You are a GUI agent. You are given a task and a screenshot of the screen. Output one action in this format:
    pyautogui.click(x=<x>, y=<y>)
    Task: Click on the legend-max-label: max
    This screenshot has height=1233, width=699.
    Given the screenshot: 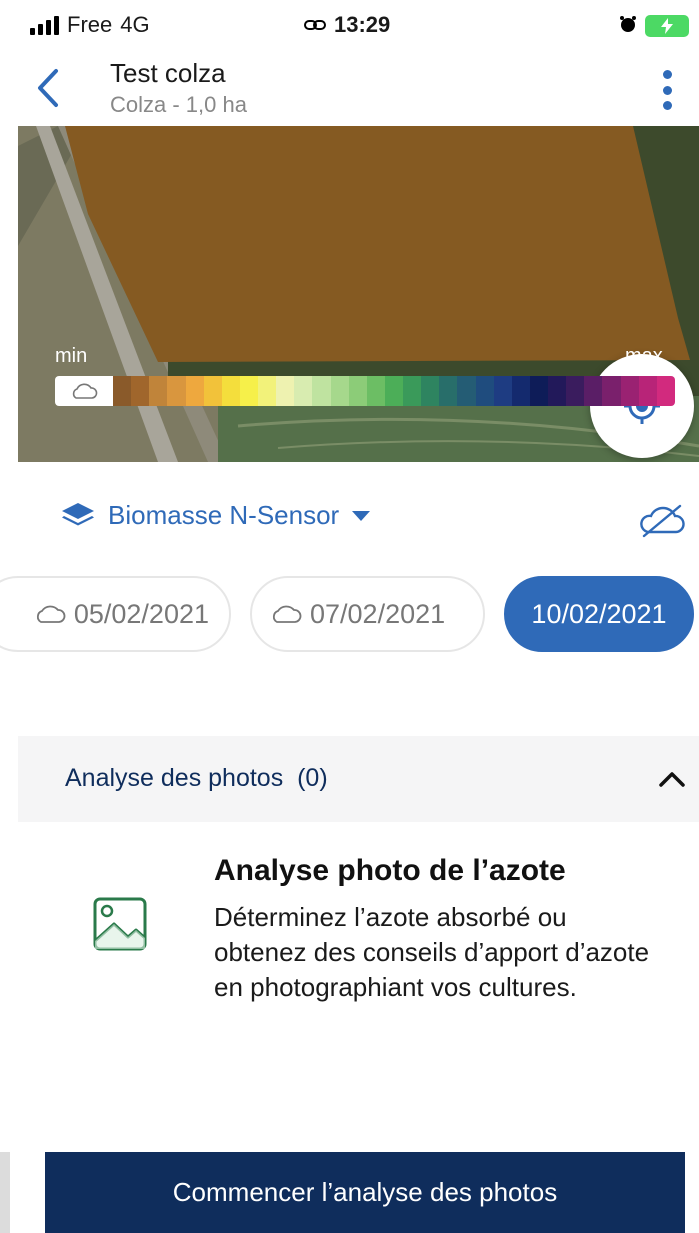 What is the action you would take?
    pyautogui.click(x=644, y=356)
    